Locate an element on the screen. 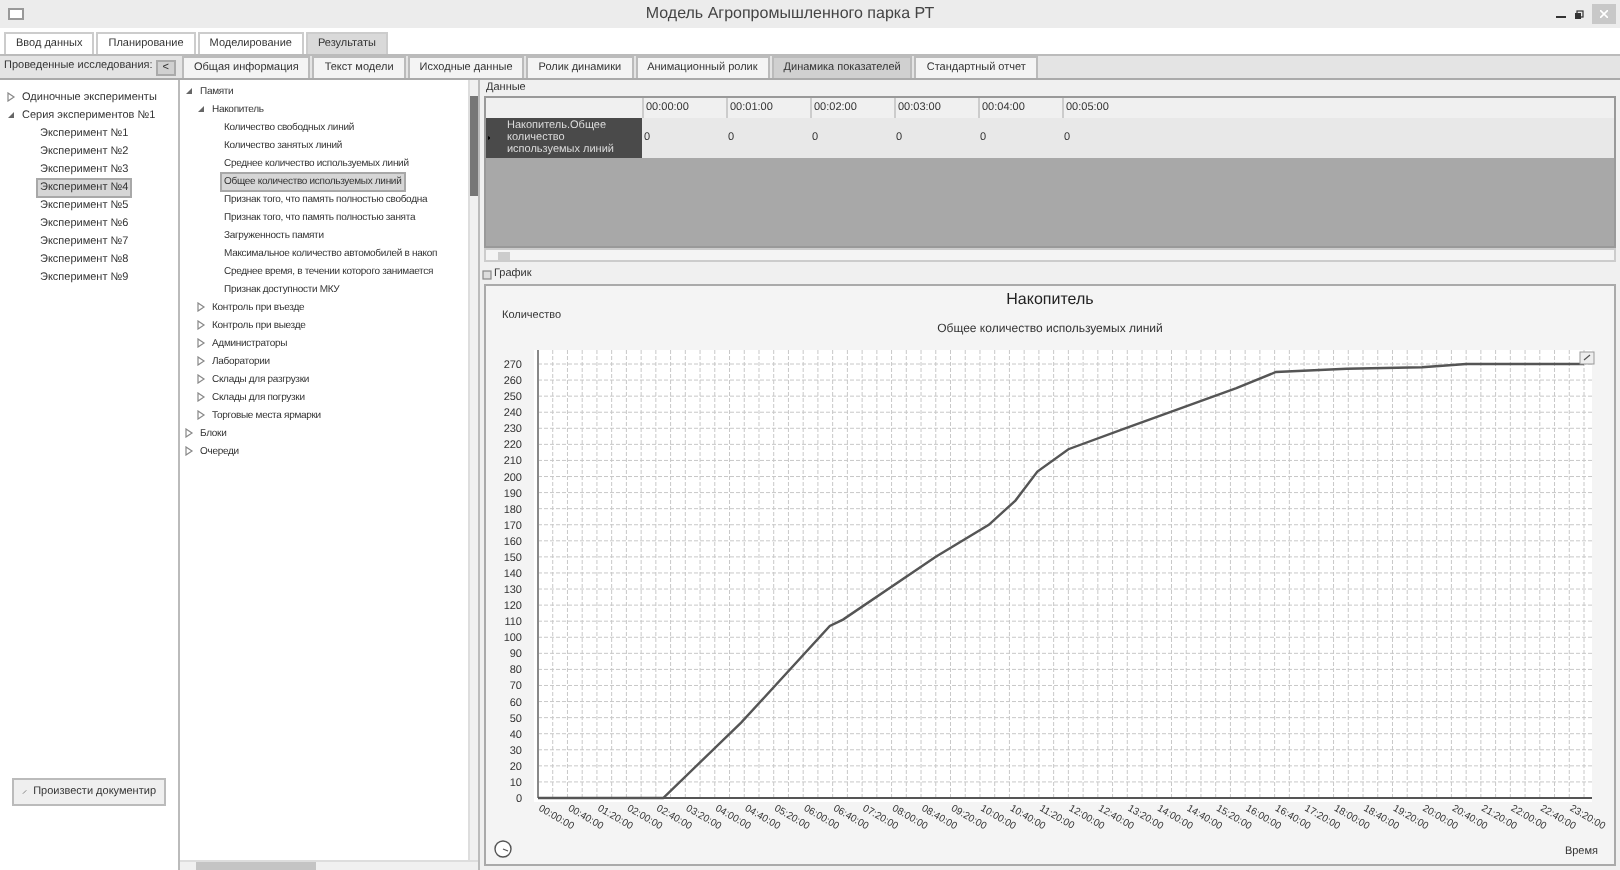 The height and width of the screenshot is (870, 1620). close-button is located at coordinates (1604, 14).